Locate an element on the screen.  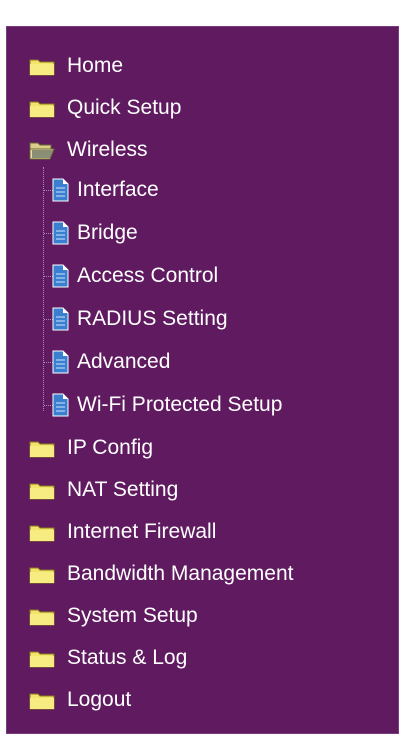
submenu-item-radius-setting: RADIUS Setting is located at coordinates (139, 319).